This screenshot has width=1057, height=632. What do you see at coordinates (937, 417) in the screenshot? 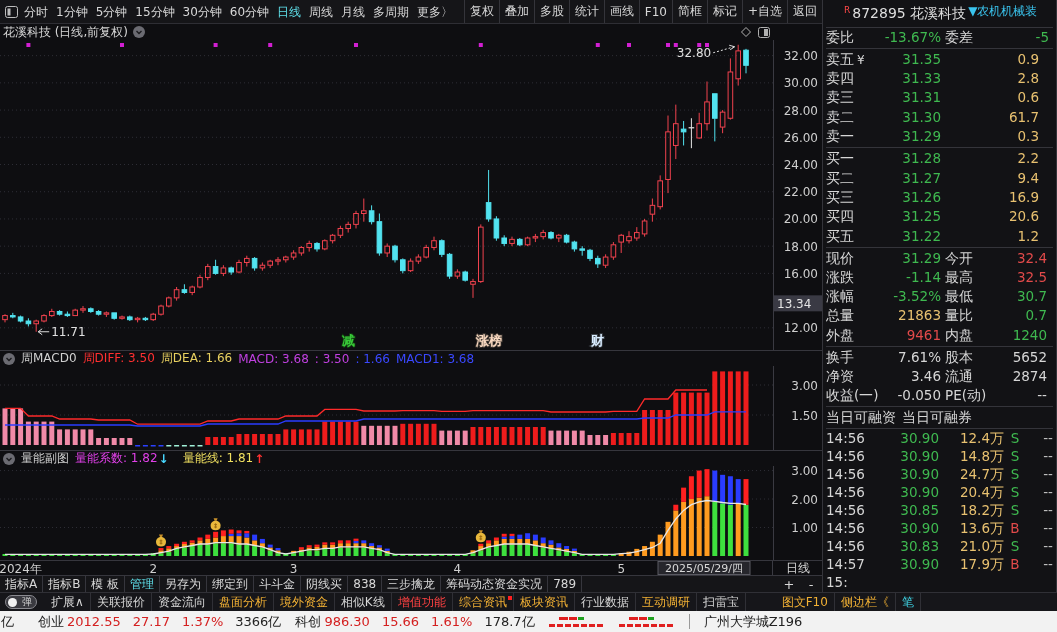
I see `financing-label: 当日可融券` at bounding box center [937, 417].